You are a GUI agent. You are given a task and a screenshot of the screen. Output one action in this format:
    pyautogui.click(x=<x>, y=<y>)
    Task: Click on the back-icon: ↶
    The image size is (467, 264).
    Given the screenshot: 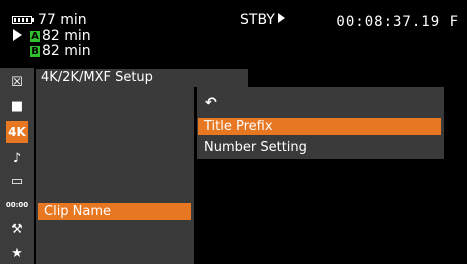 What is the action you would take?
    pyautogui.click(x=211, y=103)
    